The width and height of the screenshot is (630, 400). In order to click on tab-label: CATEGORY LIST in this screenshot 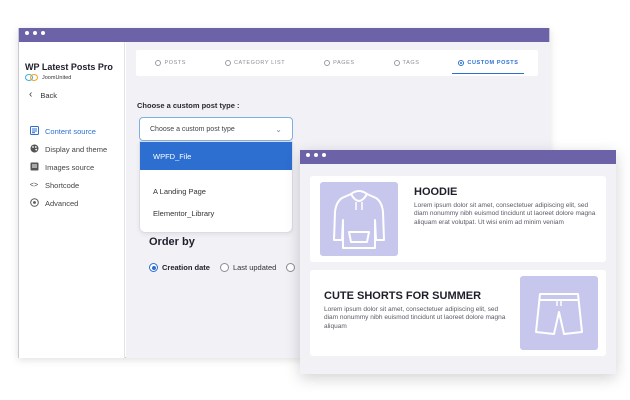, I will do `click(259, 63)`.